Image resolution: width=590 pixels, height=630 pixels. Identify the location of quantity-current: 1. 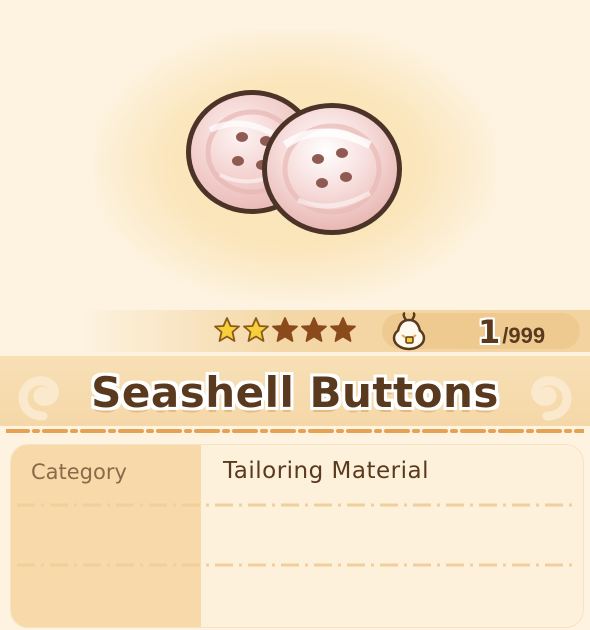
(489, 332).